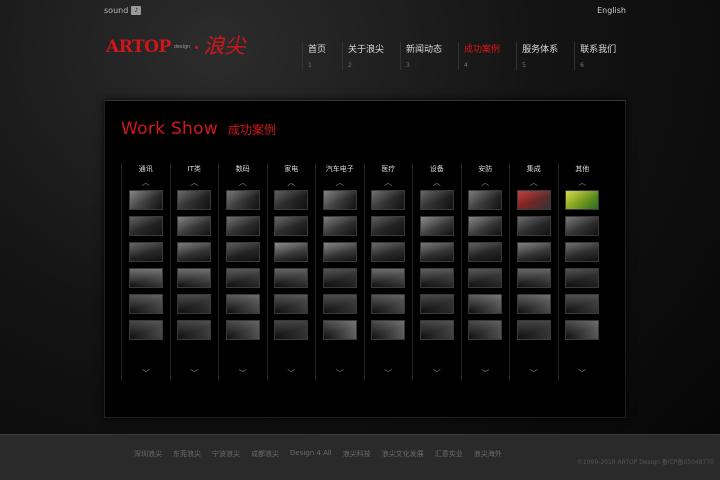 The width and height of the screenshot is (720, 480). Describe the element at coordinates (449, 454) in the screenshot. I see `footer-link: 汇意实业` at that location.